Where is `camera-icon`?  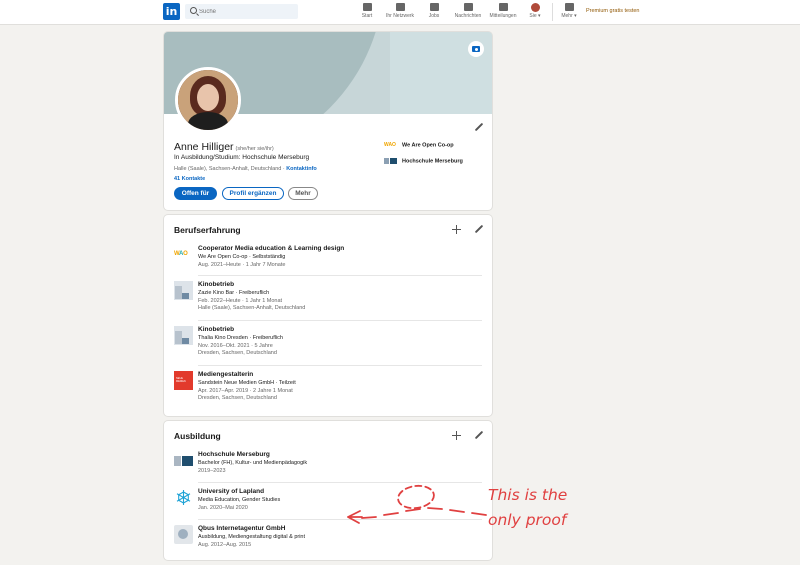
camera-icon is located at coordinates (476, 49).